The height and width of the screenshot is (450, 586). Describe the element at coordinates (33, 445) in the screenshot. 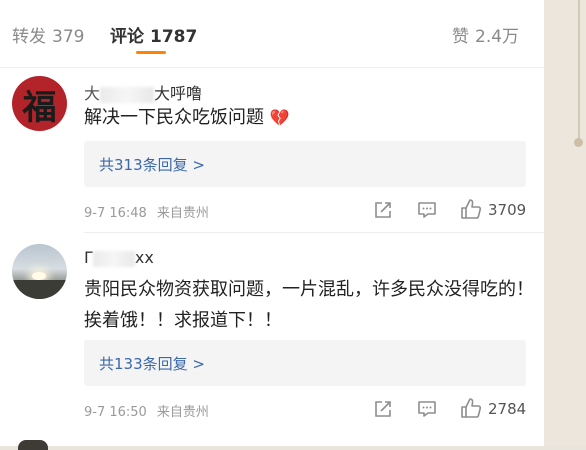

I see `next-avatar-partial` at that location.